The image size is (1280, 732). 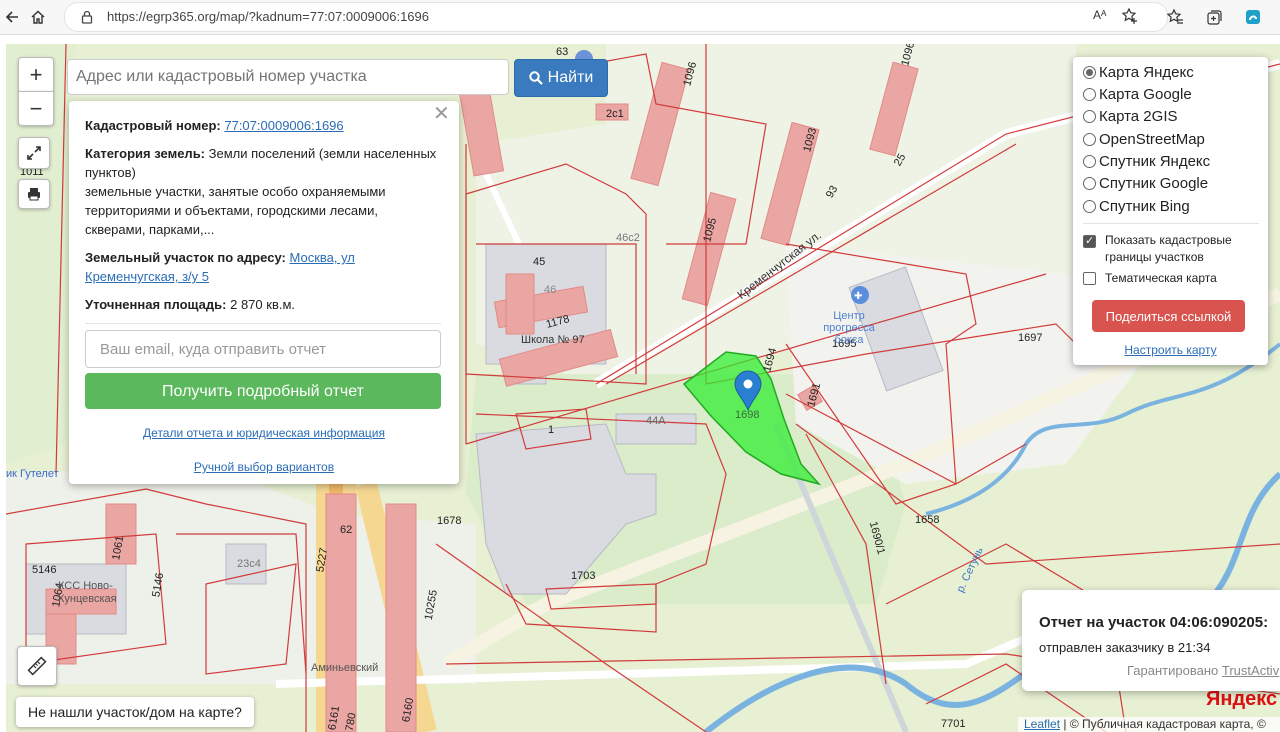 I want to click on basemap-option: Спутник Google, so click(x=1145, y=183).